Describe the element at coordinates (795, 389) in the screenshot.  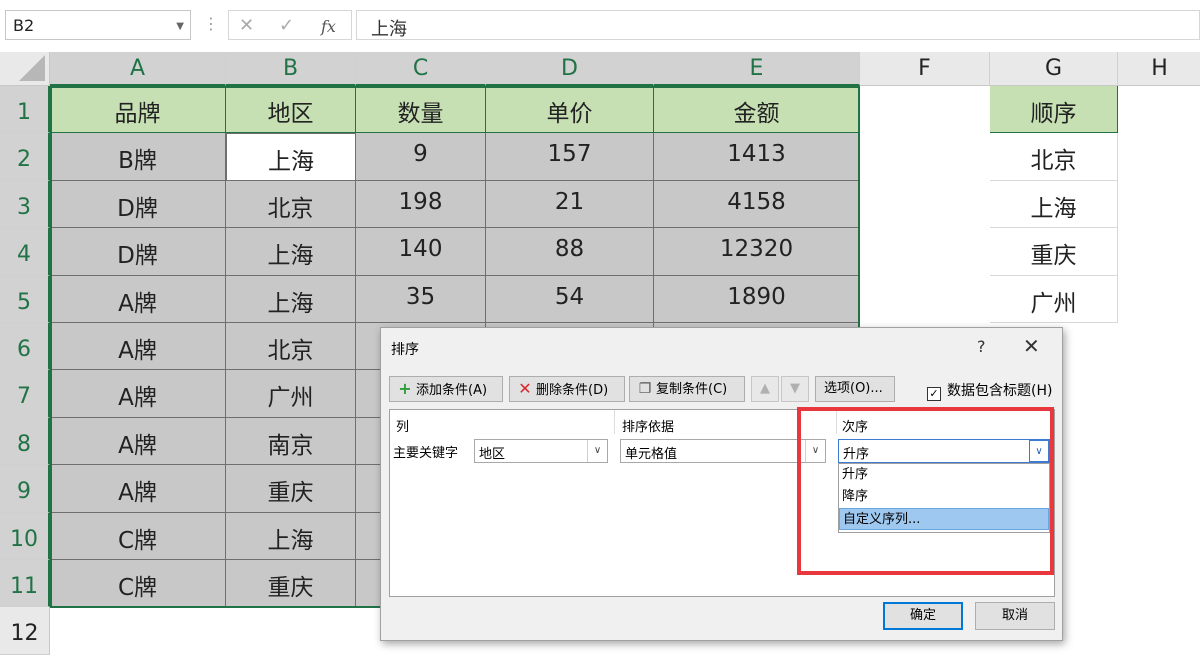
I see `move-down-button: ▼` at that location.